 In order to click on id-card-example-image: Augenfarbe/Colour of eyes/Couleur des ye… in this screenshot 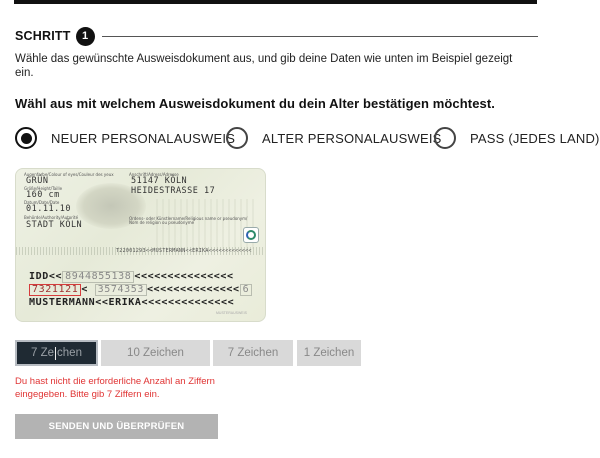, I will do `click(140, 245)`.